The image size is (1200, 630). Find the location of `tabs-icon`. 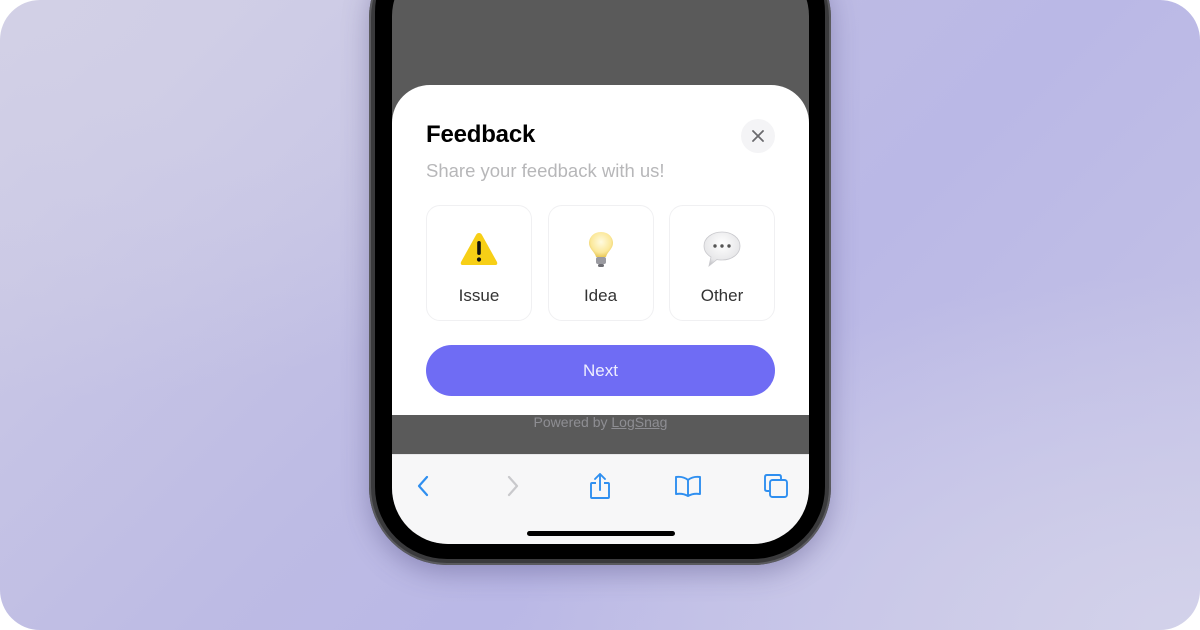

tabs-icon is located at coordinates (776, 486).